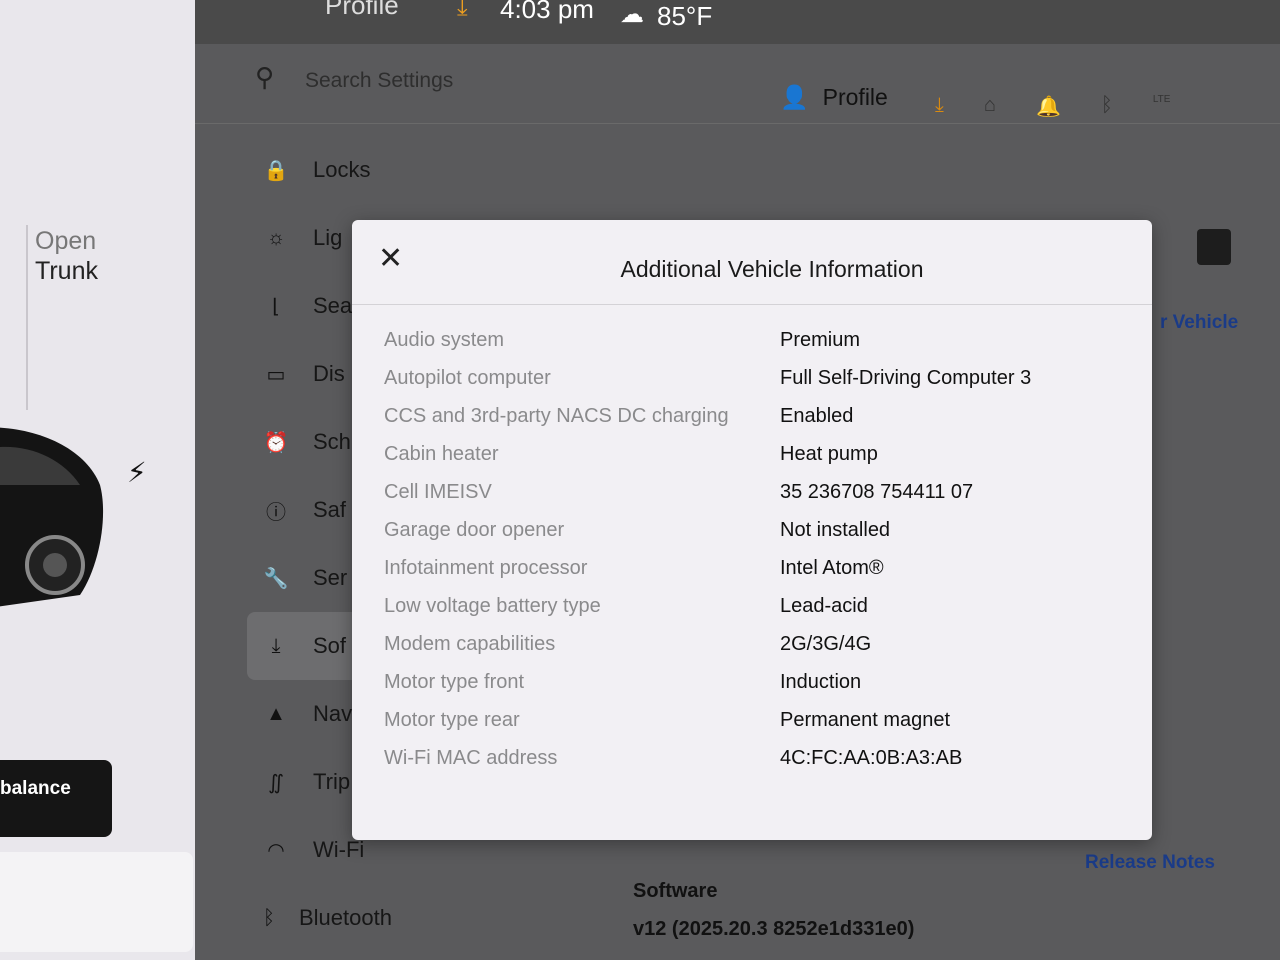 Image resolution: width=1280 pixels, height=960 pixels. Describe the element at coordinates (56, 798) in the screenshot. I see `balance-button: balance` at that location.